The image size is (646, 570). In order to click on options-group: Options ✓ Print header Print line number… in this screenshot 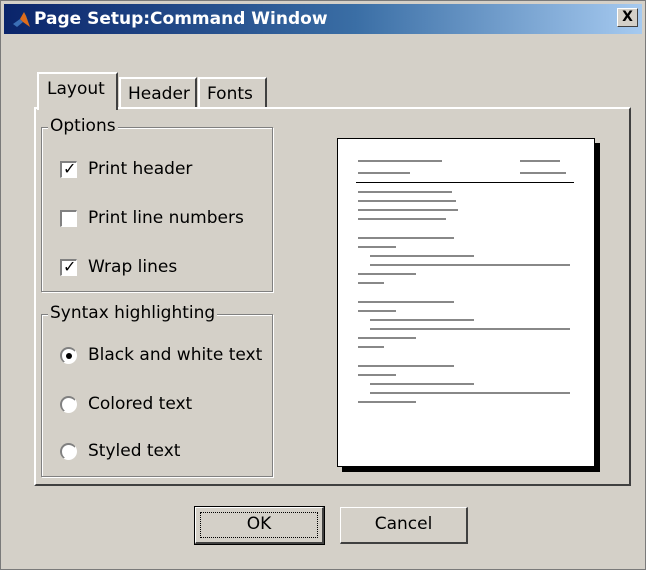, I will do `click(157, 204)`.